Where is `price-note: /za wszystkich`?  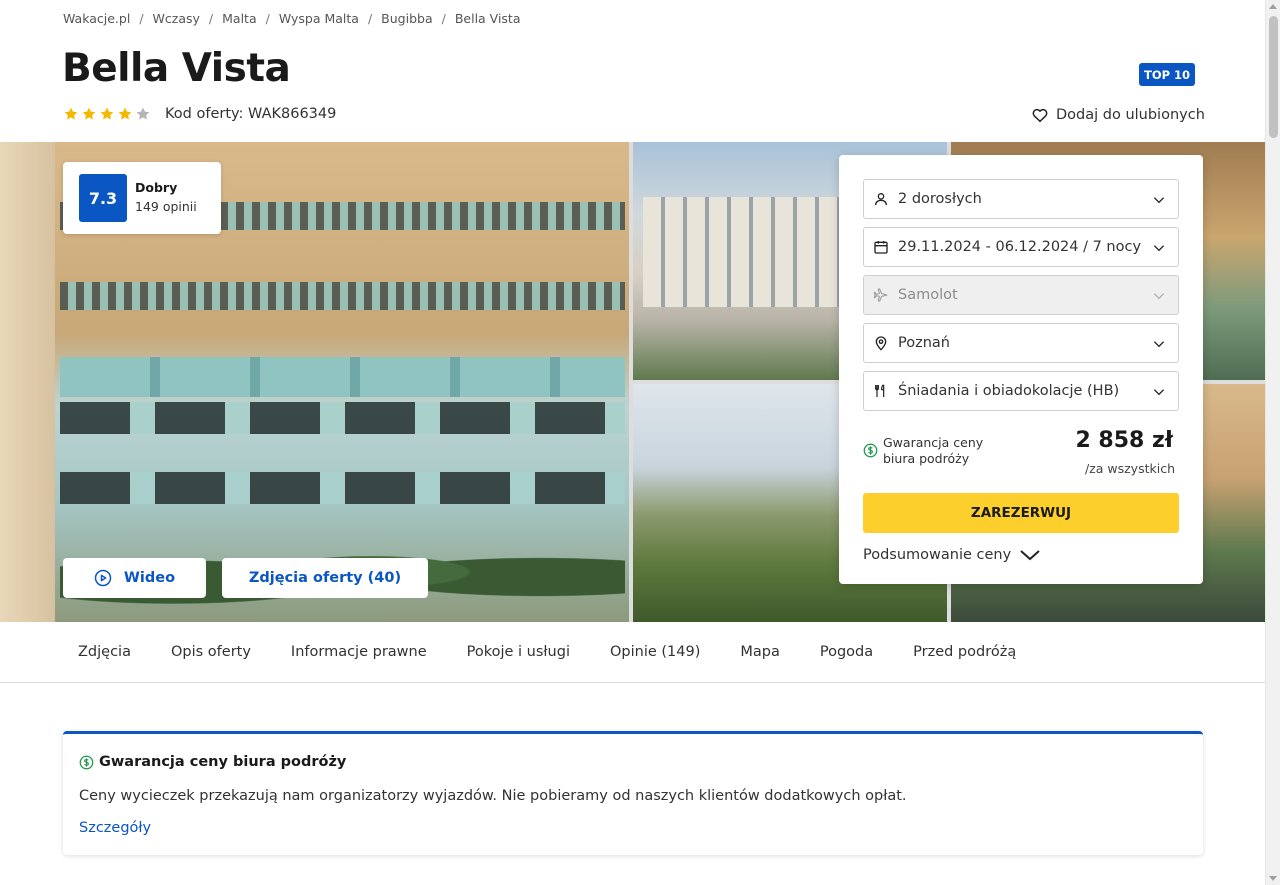 price-note: /za wszystkich is located at coordinates (1129, 468).